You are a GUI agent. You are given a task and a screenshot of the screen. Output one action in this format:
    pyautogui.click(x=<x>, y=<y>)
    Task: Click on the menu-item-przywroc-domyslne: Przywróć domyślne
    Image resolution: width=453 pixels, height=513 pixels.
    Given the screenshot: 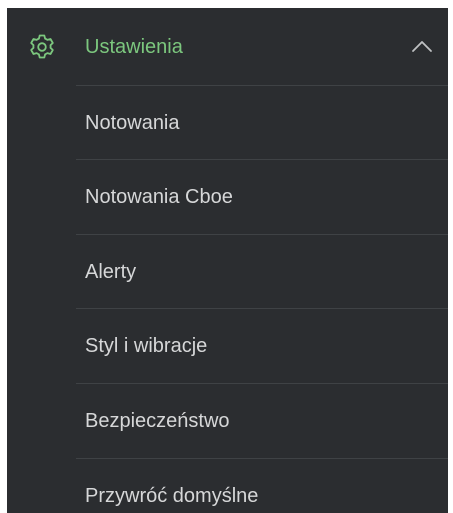 What is the action you would take?
    pyautogui.click(x=227, y=486)
    